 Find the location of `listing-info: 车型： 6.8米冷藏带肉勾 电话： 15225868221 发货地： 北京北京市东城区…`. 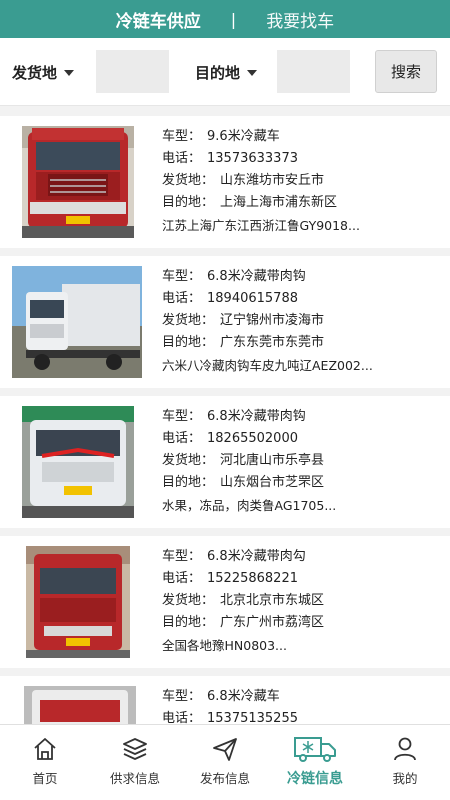

listing-info: 车型： 6.8米冷藏带肉勾 电话： 15225868221 发货地： 北京北京市东城区… is located at coordinates (301, 601).